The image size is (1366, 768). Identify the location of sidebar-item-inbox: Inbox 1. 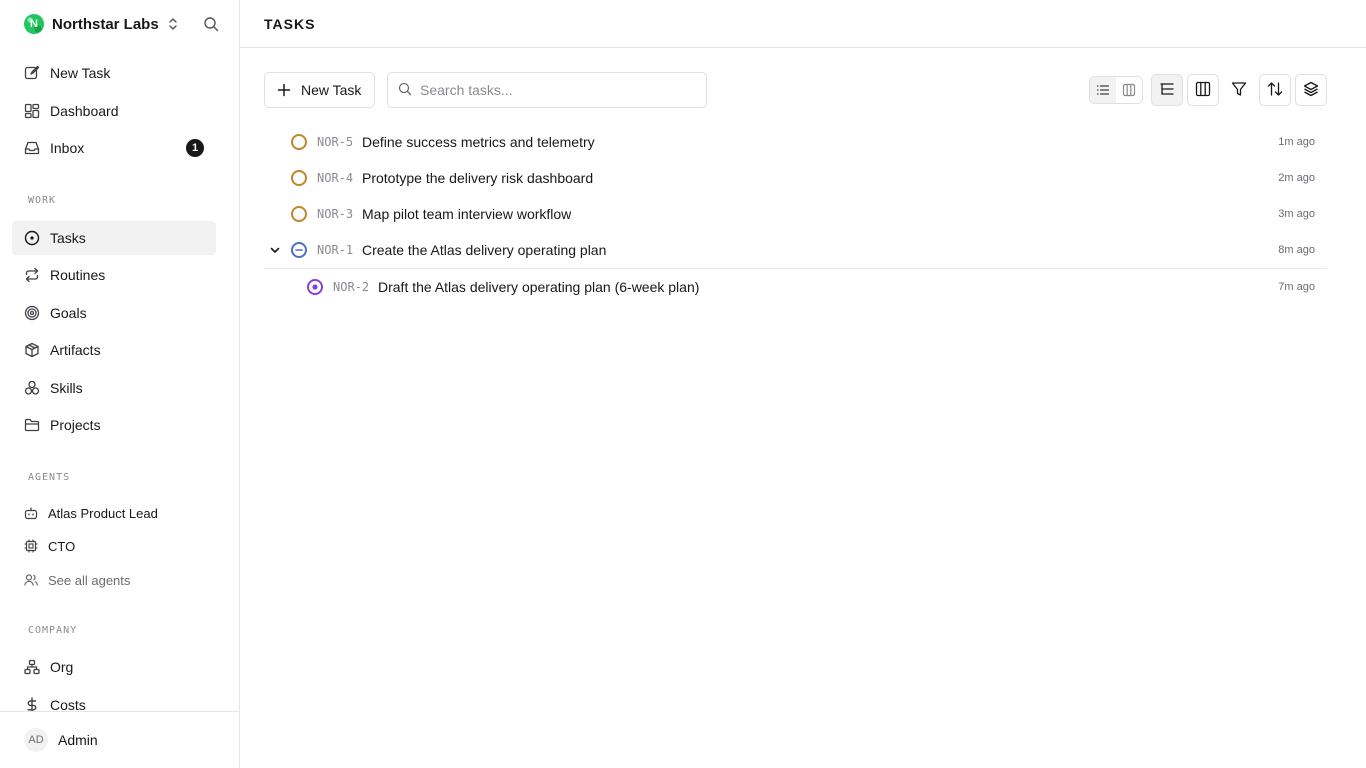
(114, 148).